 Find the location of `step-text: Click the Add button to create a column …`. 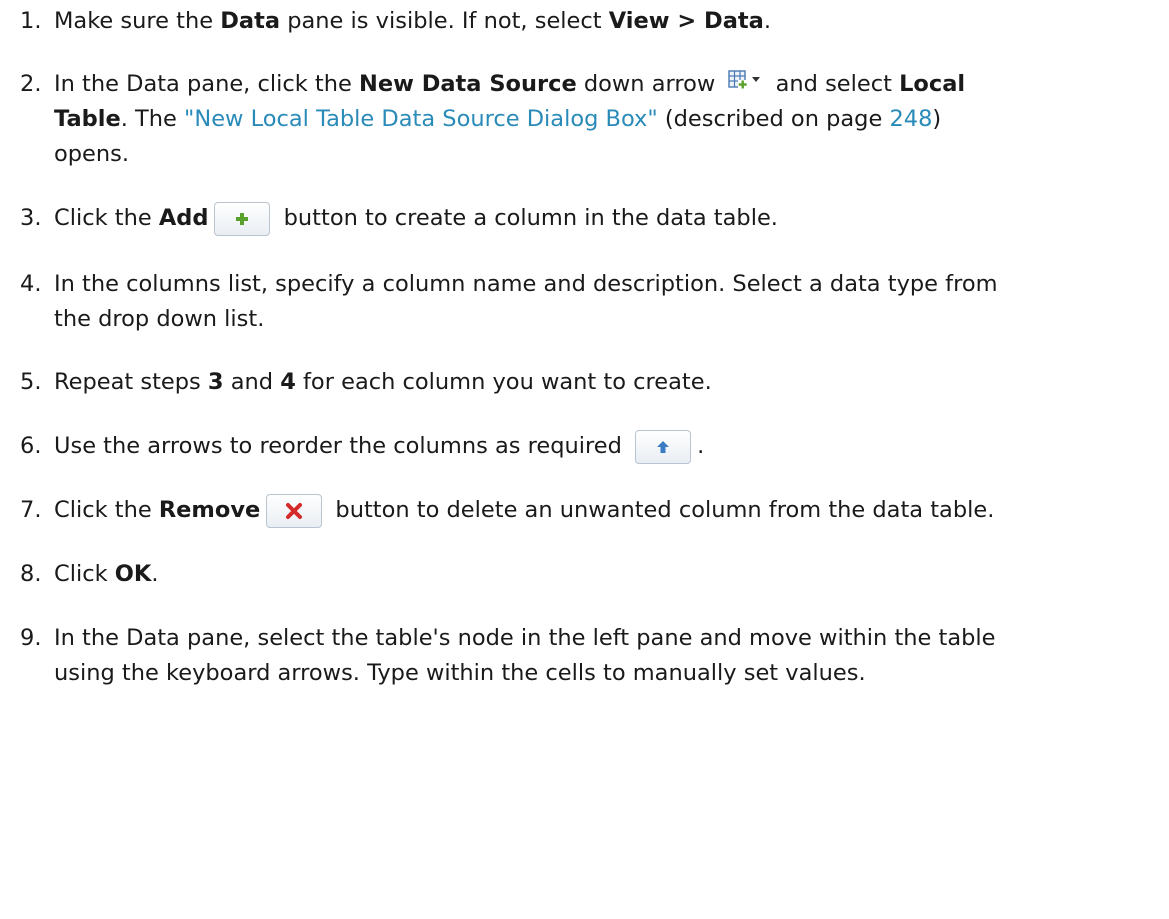

step-text: Click the Add button to create a column … is located at coordinates (606, 218).